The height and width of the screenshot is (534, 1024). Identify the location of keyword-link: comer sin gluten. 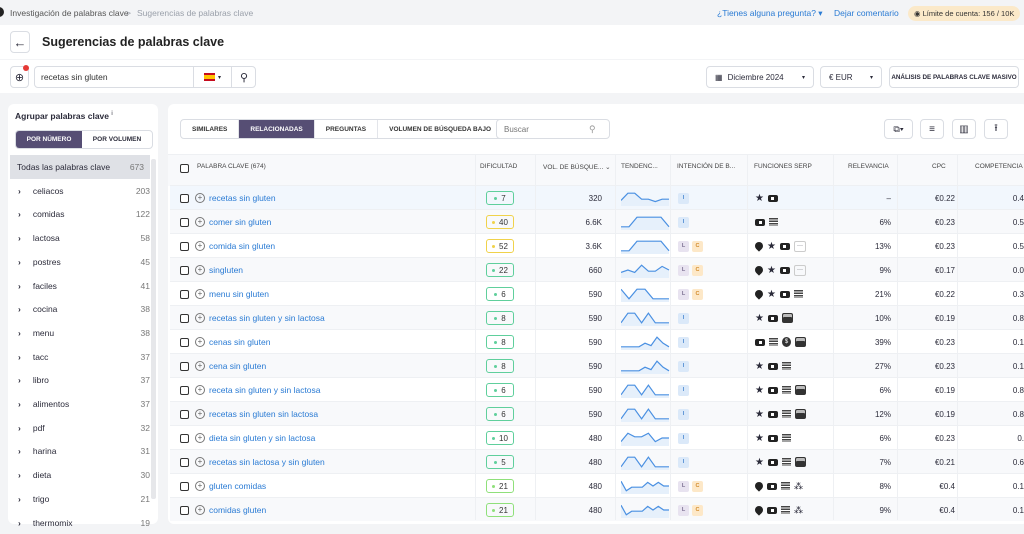
(240, 222).